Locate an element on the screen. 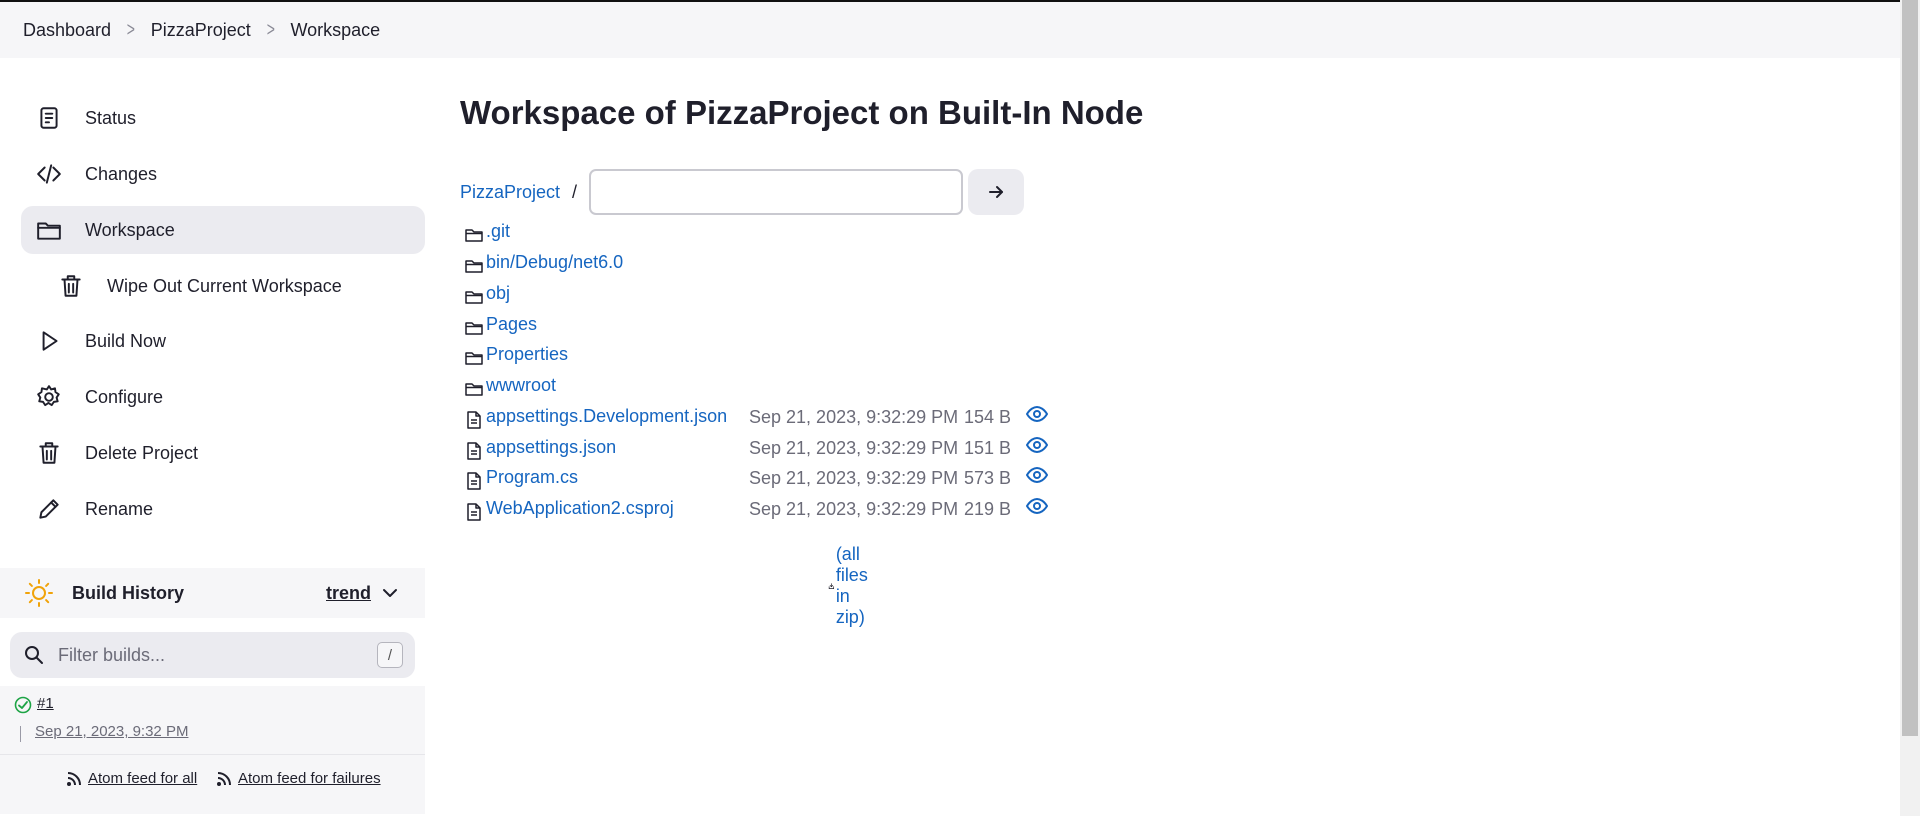 This screenshot has width=1920, height=816. folder-link: .git is located at coordinates (498, 231).